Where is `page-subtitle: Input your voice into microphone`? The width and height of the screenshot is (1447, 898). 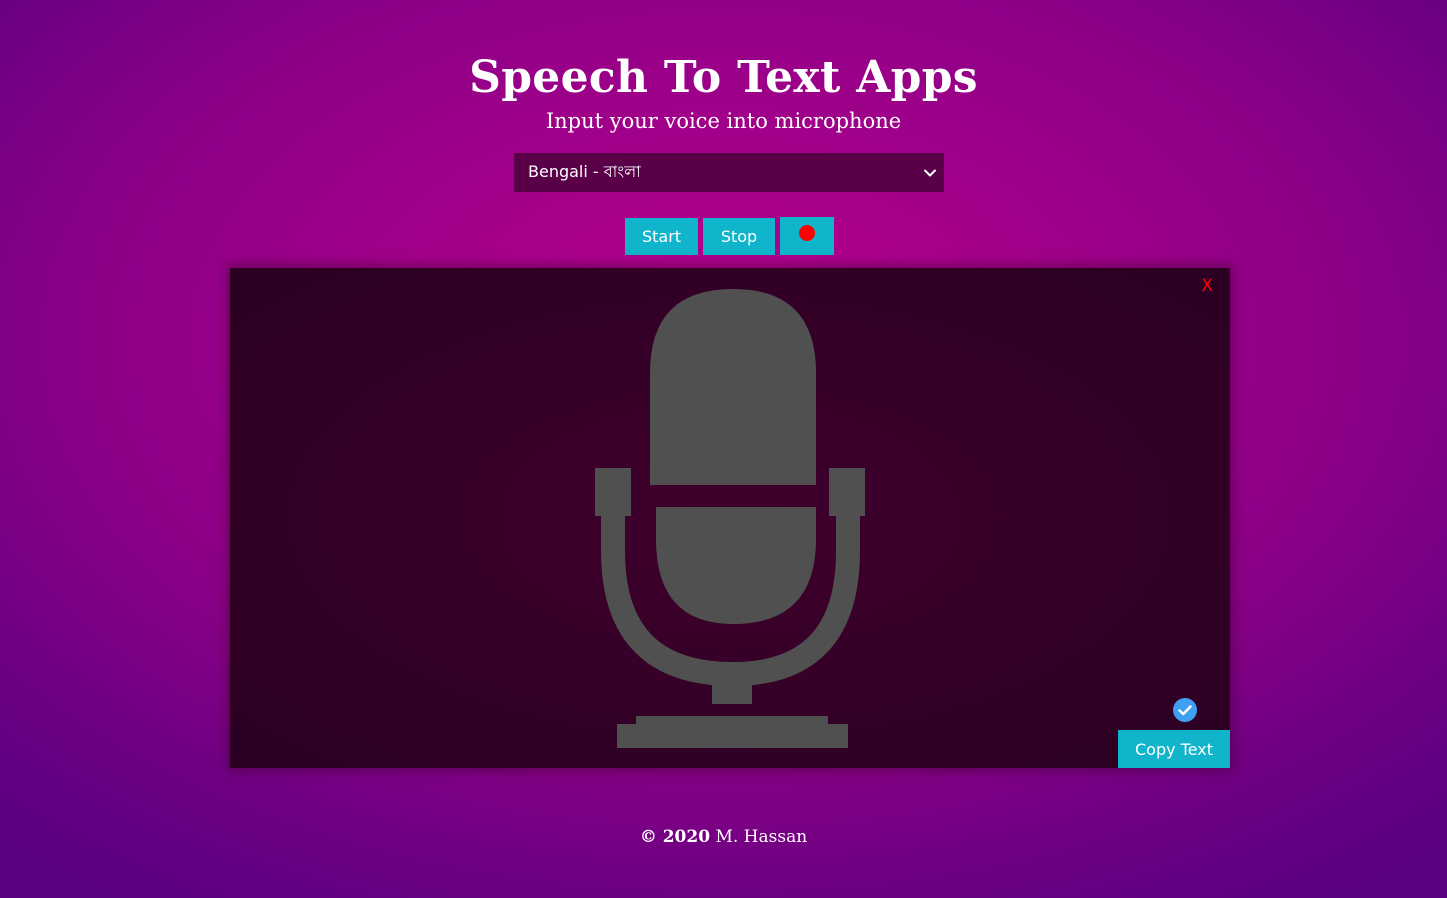 page-subtitle: Input your voice into microphone is located at coordinates (723, 121).